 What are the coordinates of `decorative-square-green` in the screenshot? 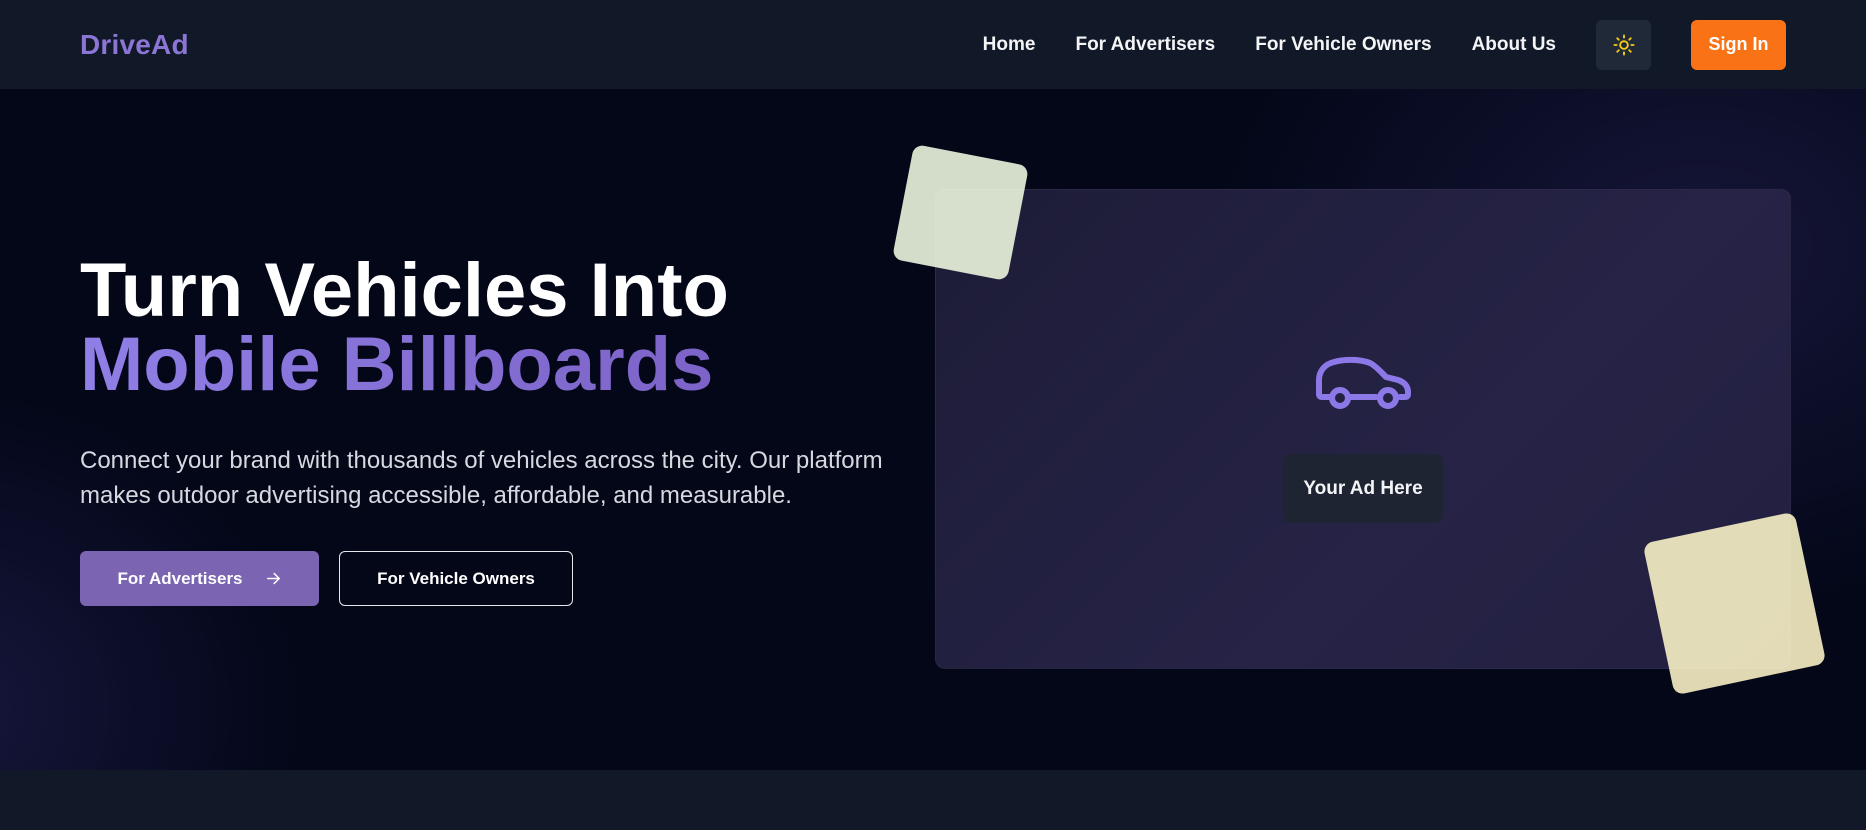 It's located at (960, 212).